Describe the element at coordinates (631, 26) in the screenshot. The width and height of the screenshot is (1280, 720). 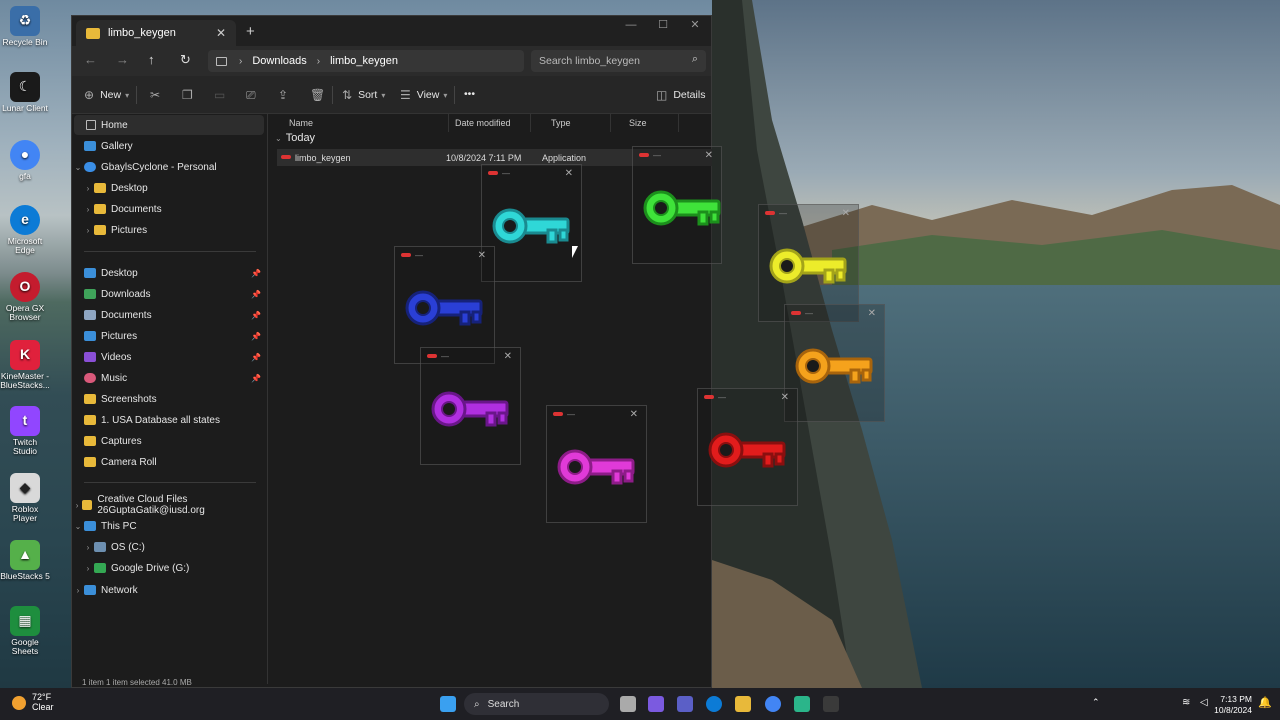
I see `minimize-button: —` at that location.